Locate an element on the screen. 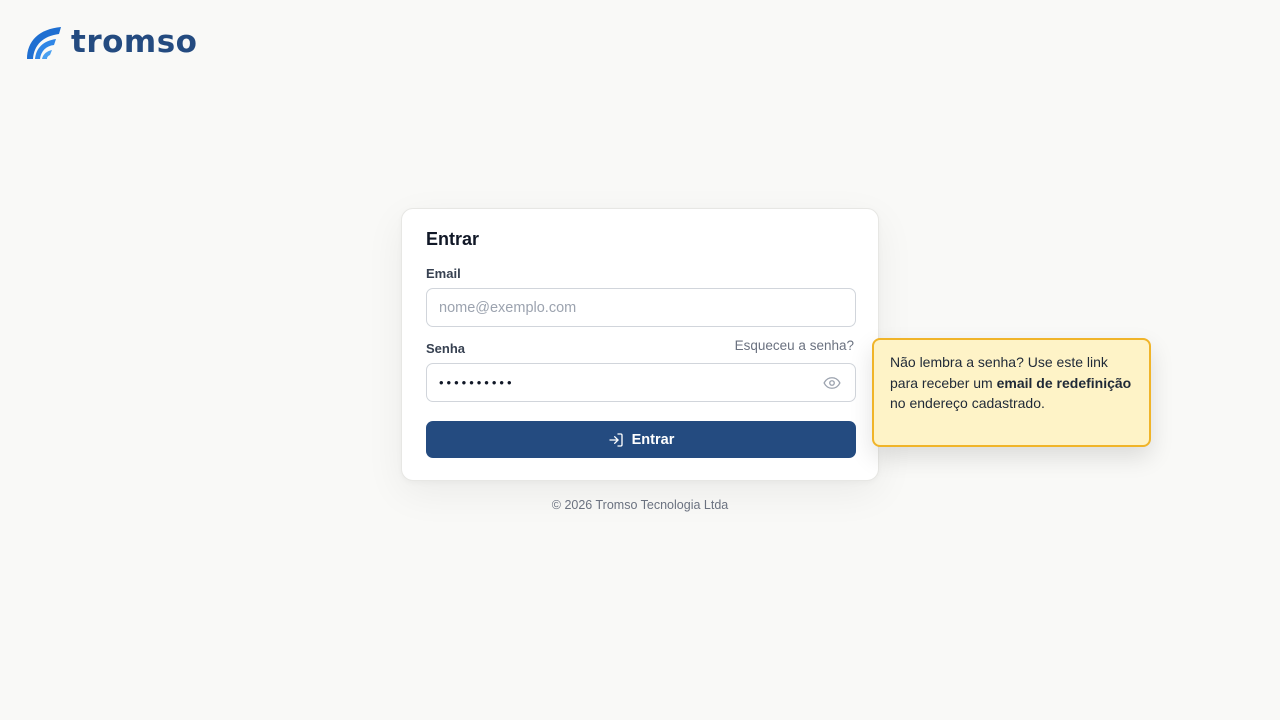 The width and height of the screenshot is (1280, 720). email-input is located at coordinates (641, 307).